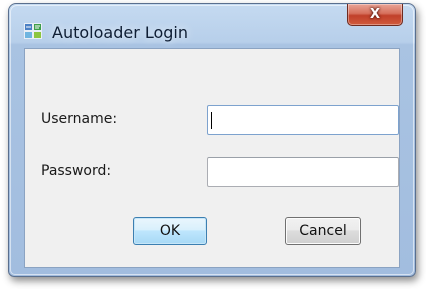  What do you see at coordinates (323, 231) in the screenshot?
I see `cancel-button: Cancel` at bounding box center [323, 231].